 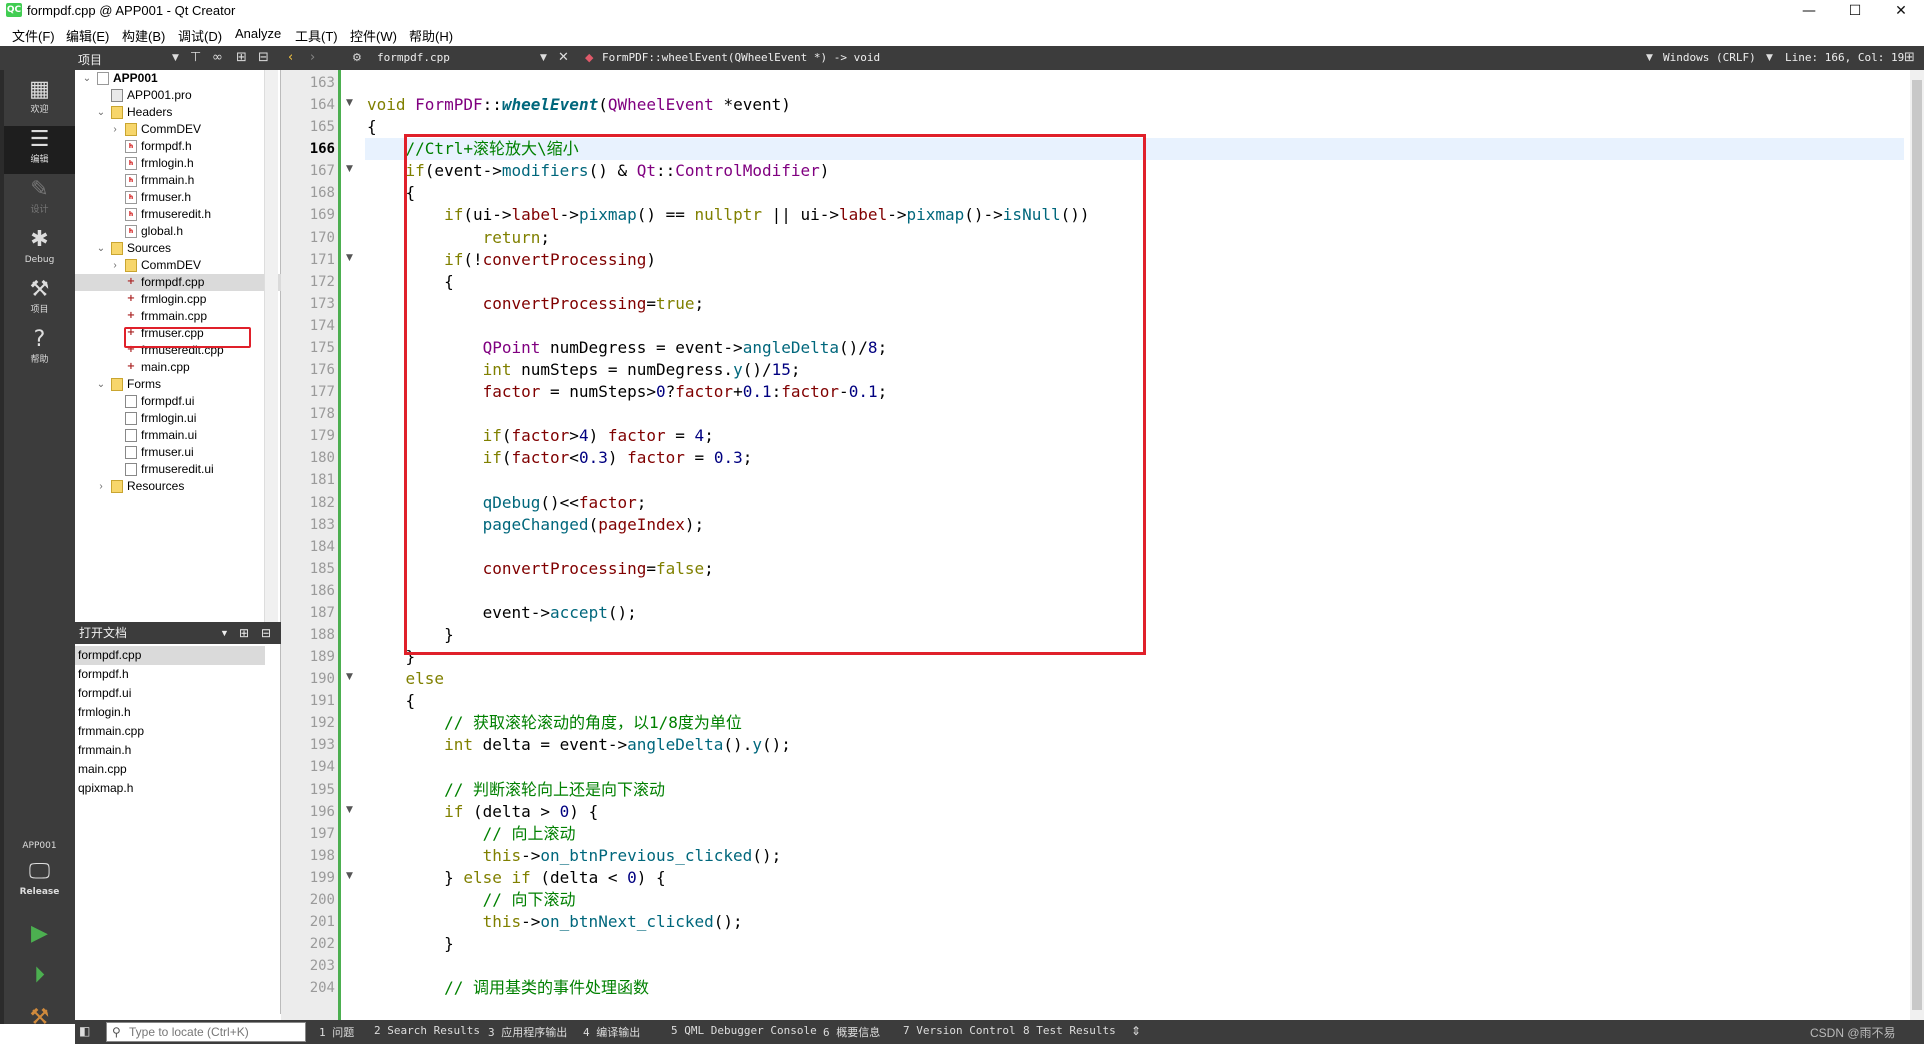 What do you see at coordinates (178, 435) in the screenshot?
I see `tree-item: frmmain.ui` at bounding box center [178, 435].